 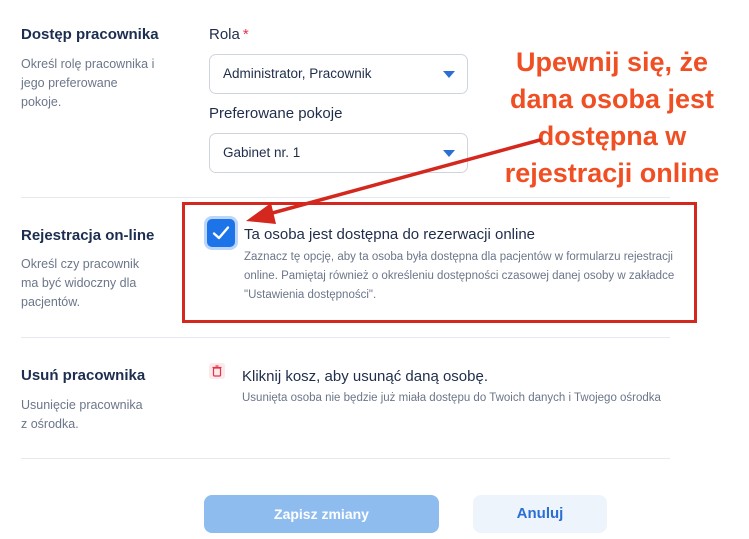 I want to click on trash-glyph, so click(x=217, y=371).